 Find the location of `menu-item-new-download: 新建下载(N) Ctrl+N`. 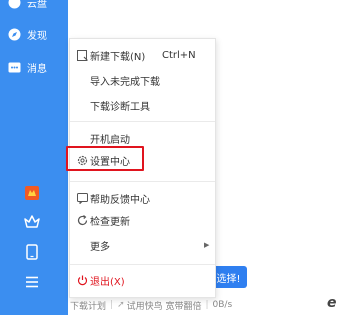

menu-item-new-download: 新建下载(N) Ctrl+N is located at coordinates (142, 55).